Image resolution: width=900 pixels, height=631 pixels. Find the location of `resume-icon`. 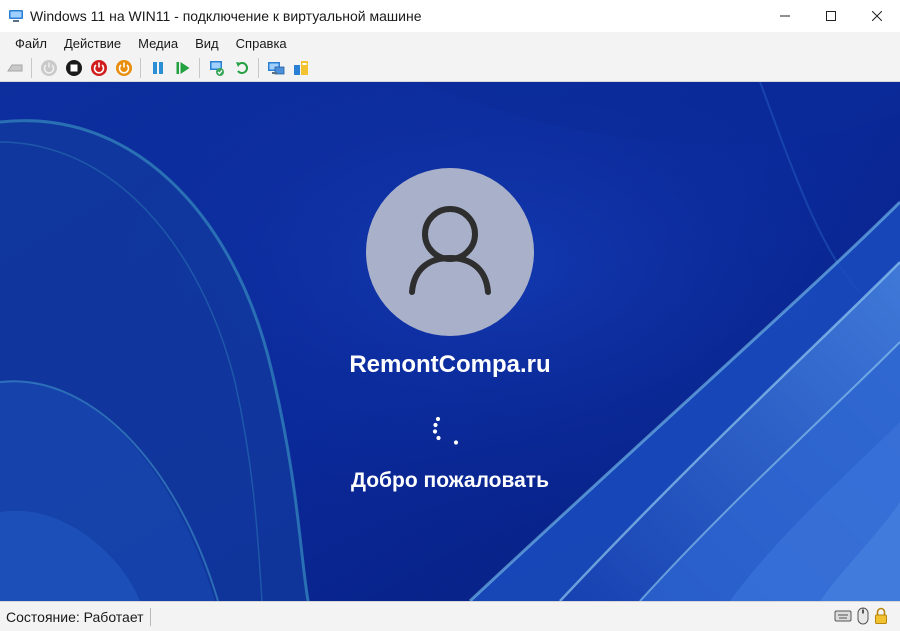

resume-icon is located at coordinates (183, 68).